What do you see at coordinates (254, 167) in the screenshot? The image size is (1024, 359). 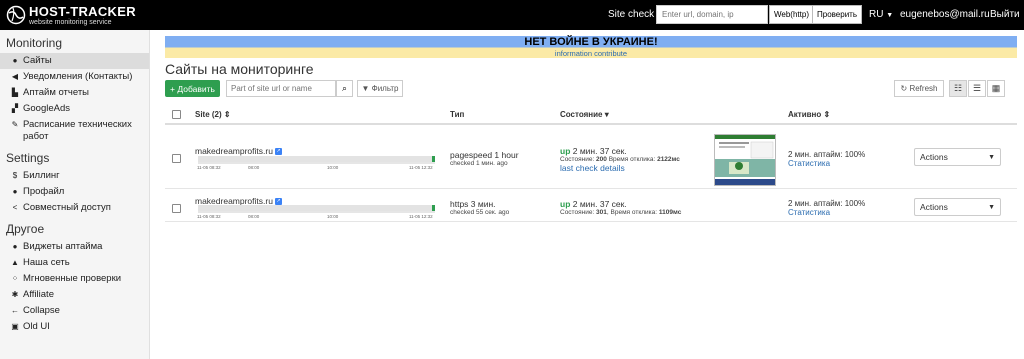 I see `sparkline-tick-label: 08:00` at bounding box center [254, 167].